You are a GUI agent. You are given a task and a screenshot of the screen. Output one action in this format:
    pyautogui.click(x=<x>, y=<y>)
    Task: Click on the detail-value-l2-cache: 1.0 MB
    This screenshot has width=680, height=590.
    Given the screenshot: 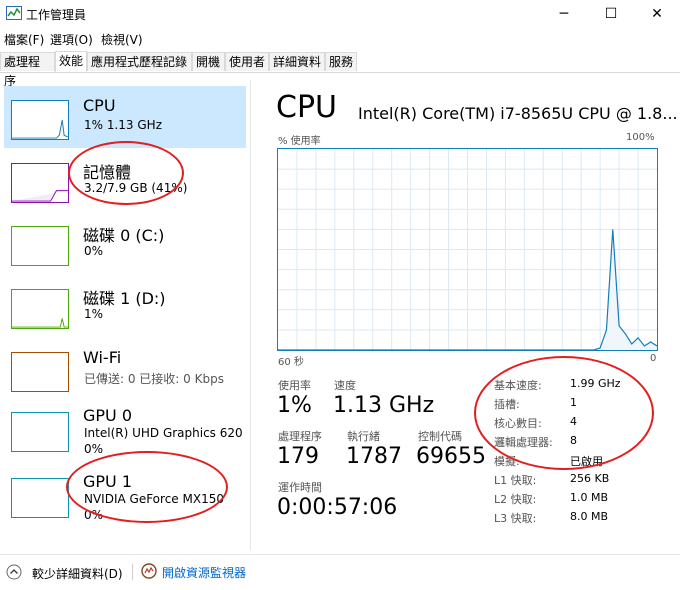 What is the action you would take?
    pyautogui.click(x=589, y=497)
    